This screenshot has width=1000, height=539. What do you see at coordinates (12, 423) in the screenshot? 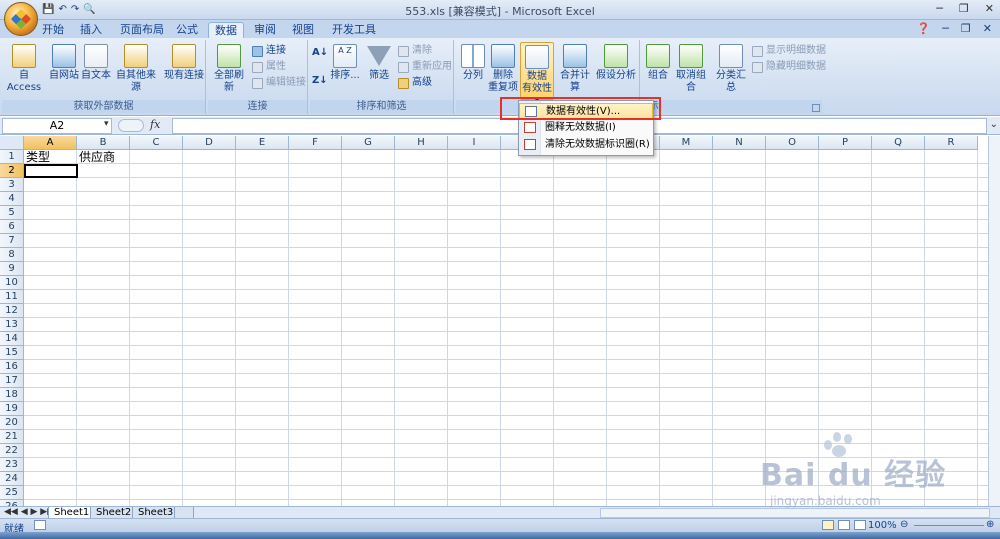
I see `row-header-20: 20` at bounding box center [12, 423].